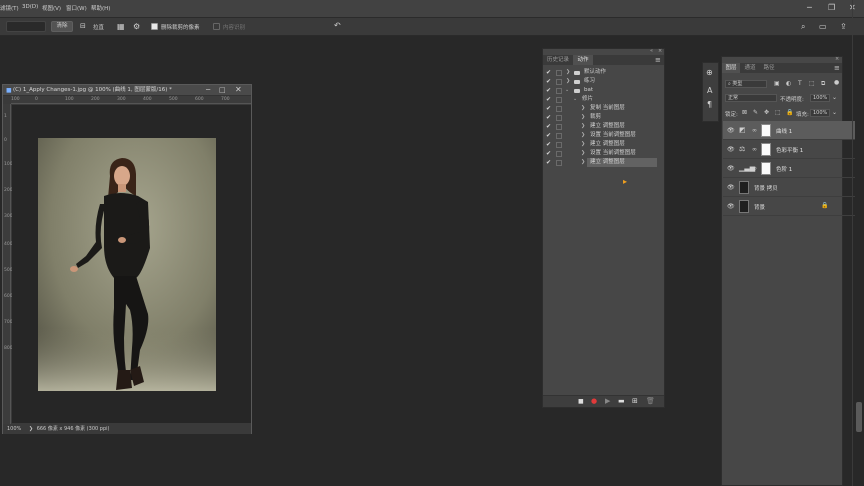  What do you see at coordinates (603, 81) in the screenshot?
I see `action-row: ✔ ❯ 练习` at bounding box center [603, 81].